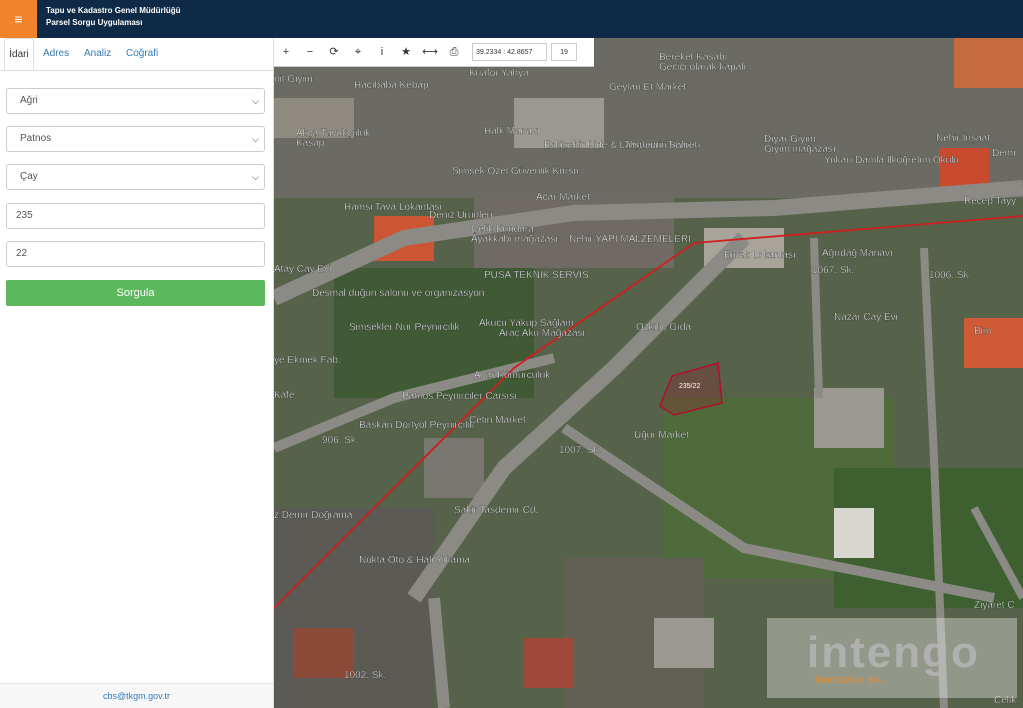 The height and width of the screenshot is (708, 1023). What do you see at coordinates (950, 275) in the screenshot?
I see `map-place-label: 1006. Sk.` at bounding box center [950, 275].